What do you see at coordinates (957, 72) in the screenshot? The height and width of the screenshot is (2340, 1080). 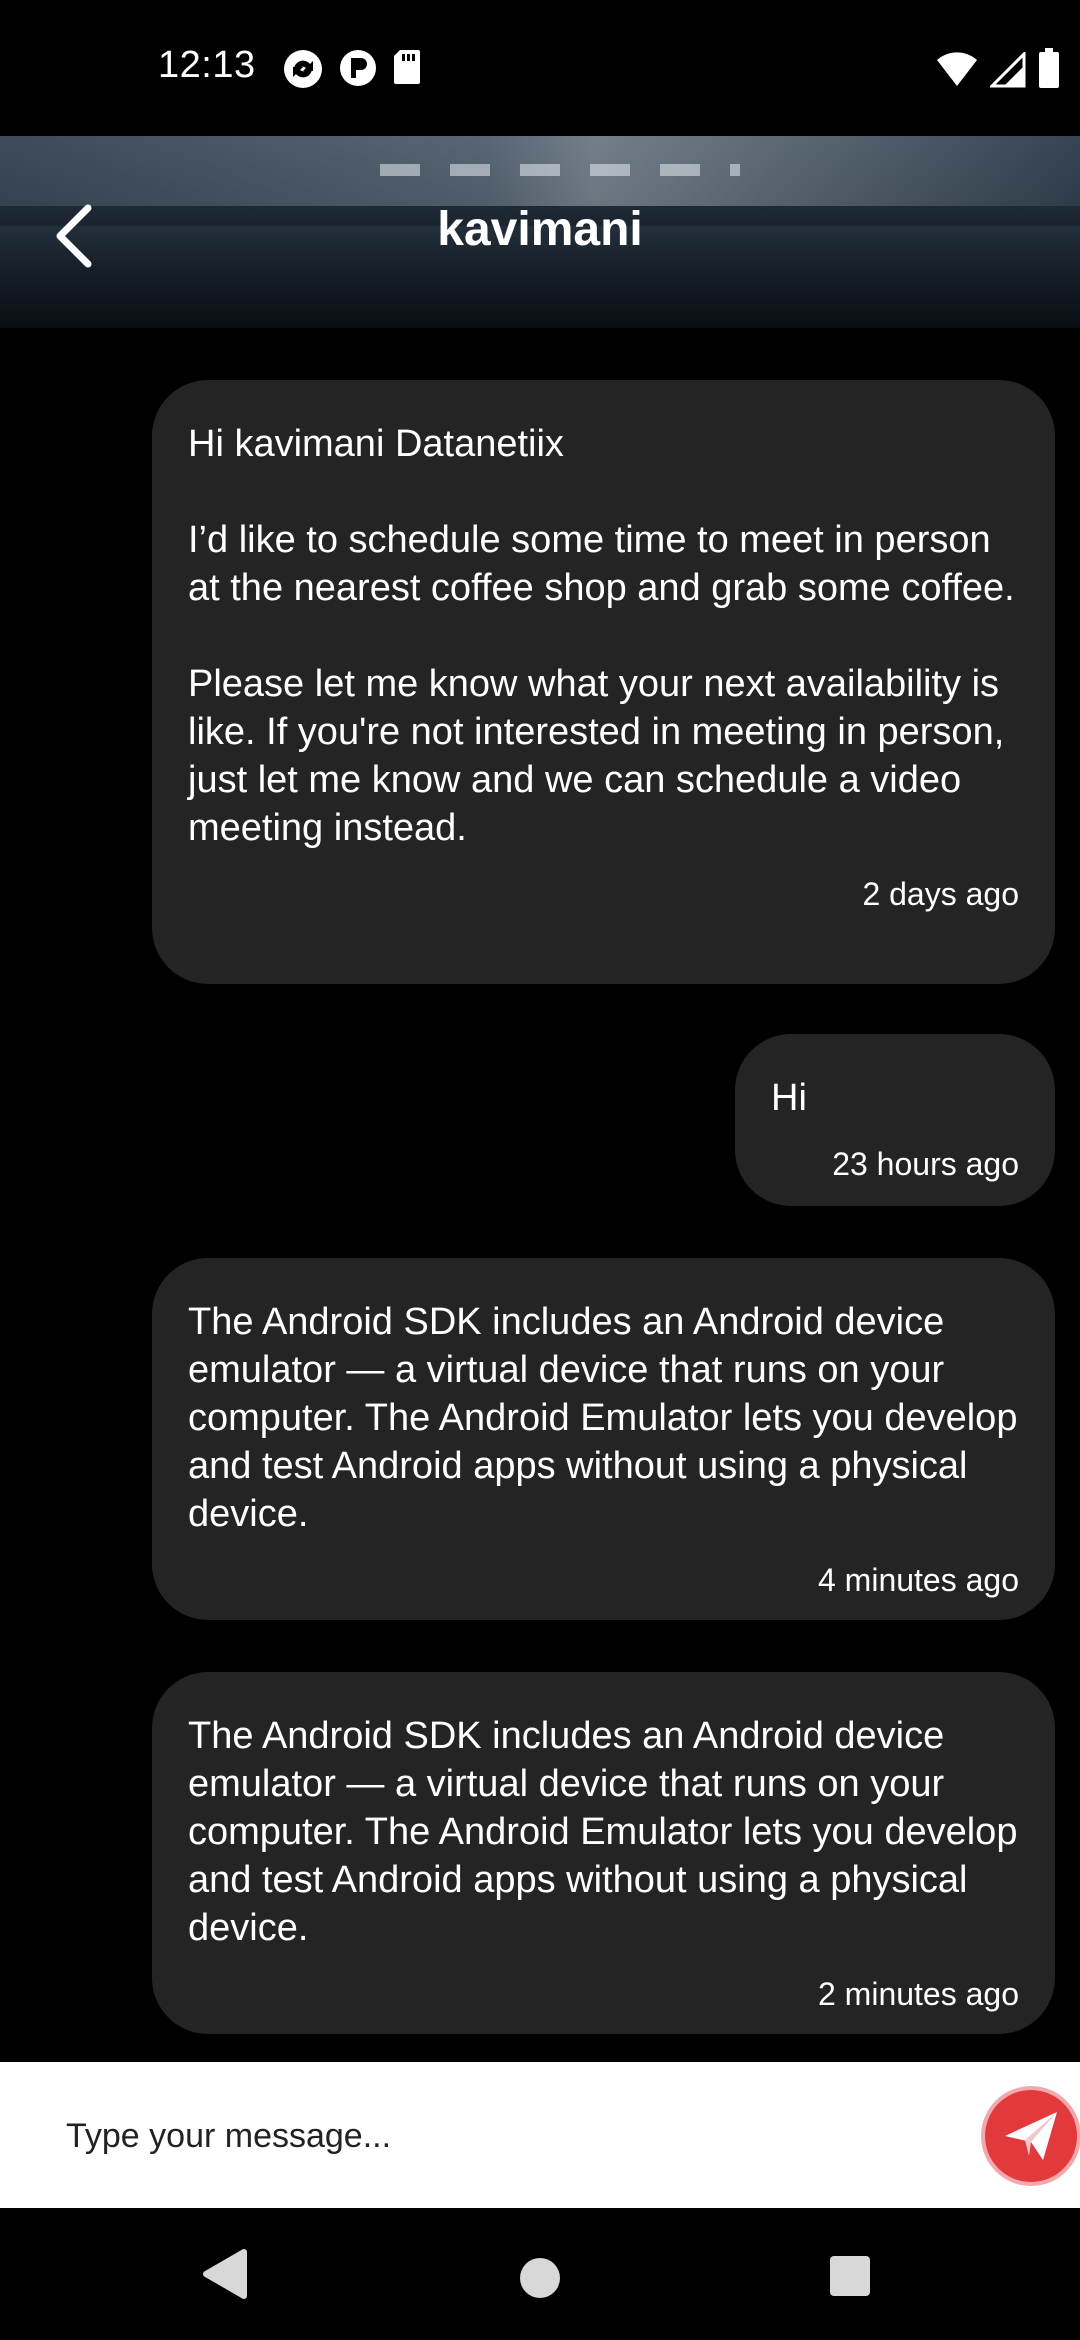 I see `wifi-icon` at bounding box center [957, 72].